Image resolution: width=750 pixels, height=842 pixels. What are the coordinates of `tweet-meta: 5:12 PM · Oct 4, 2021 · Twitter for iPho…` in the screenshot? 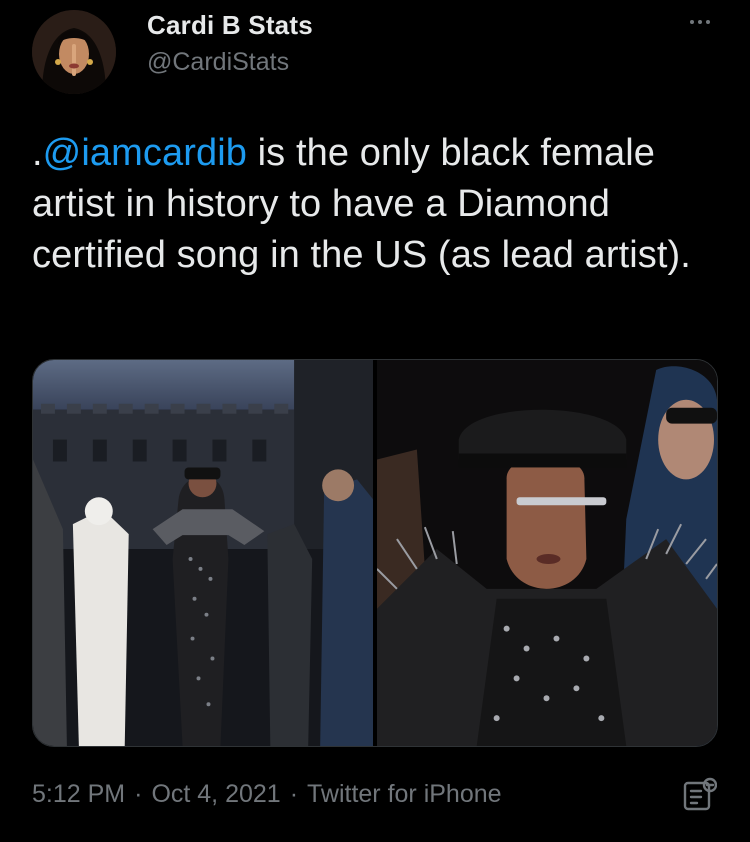 It's located at (267, 794).